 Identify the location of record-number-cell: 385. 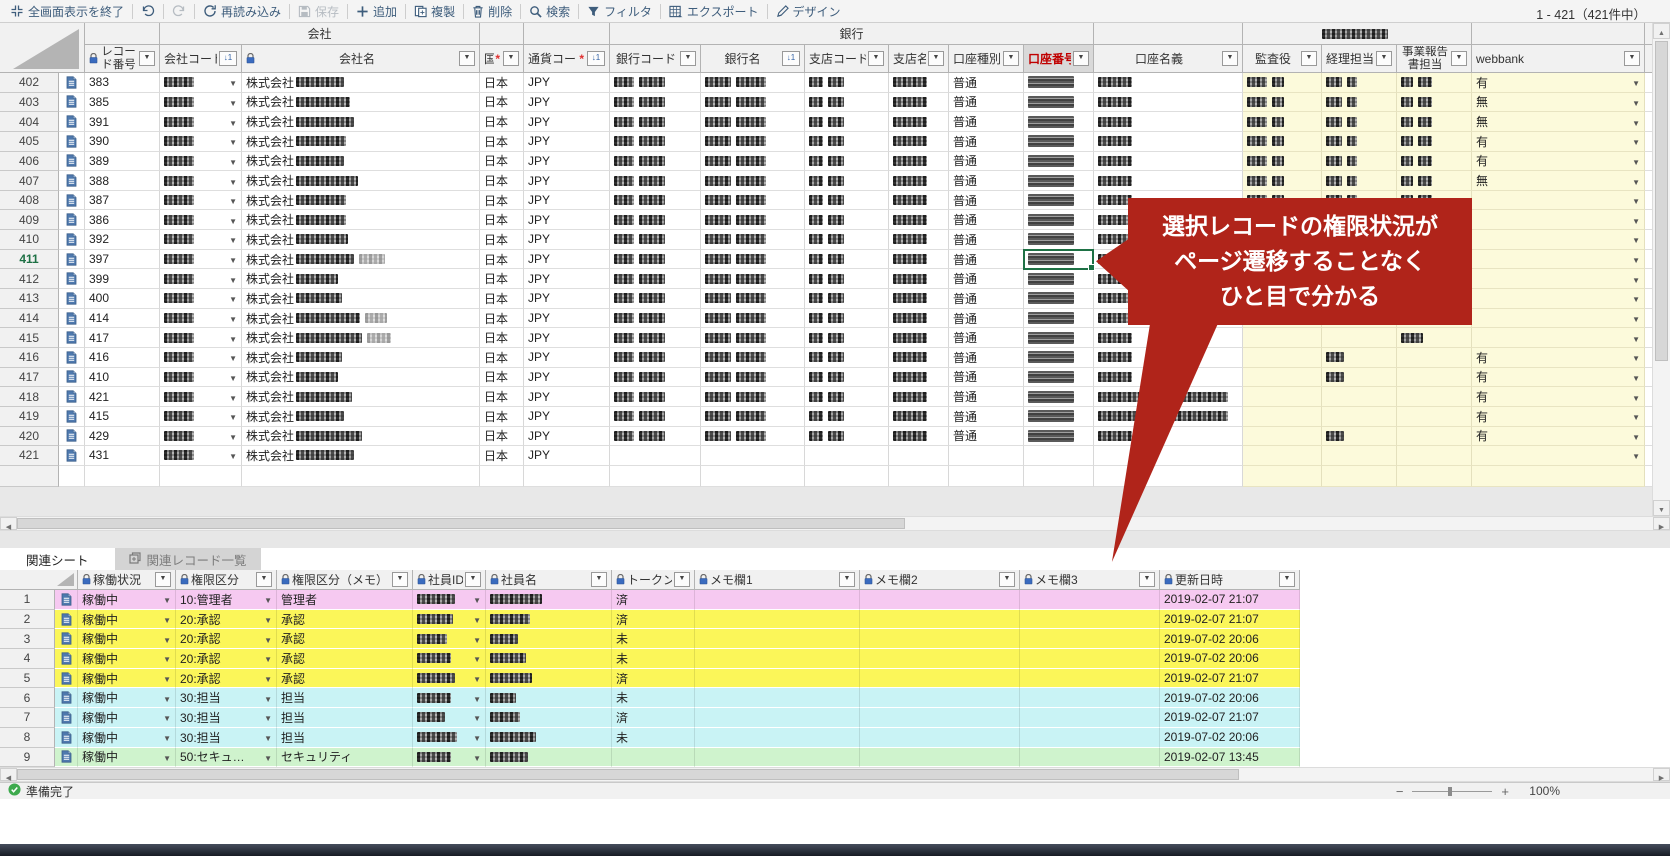
(122, 102).